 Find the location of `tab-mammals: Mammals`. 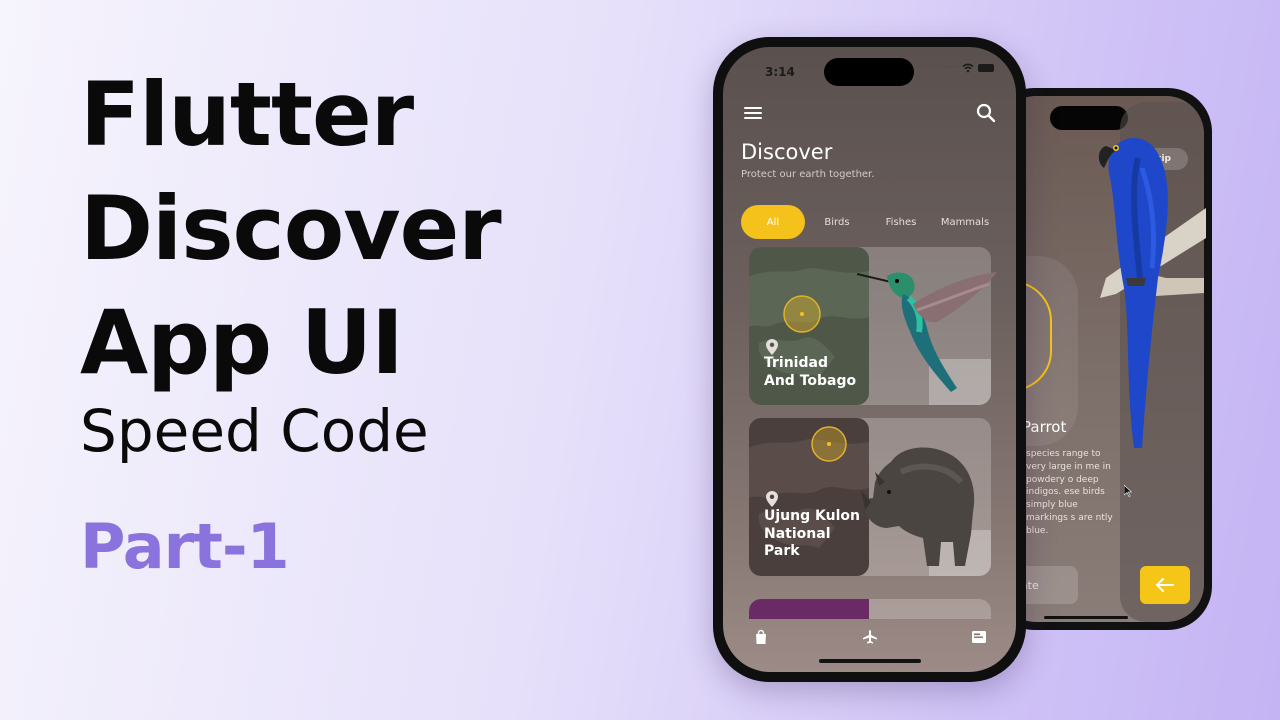

tab-mammals: Mammals is located at coordinates (965, 222).